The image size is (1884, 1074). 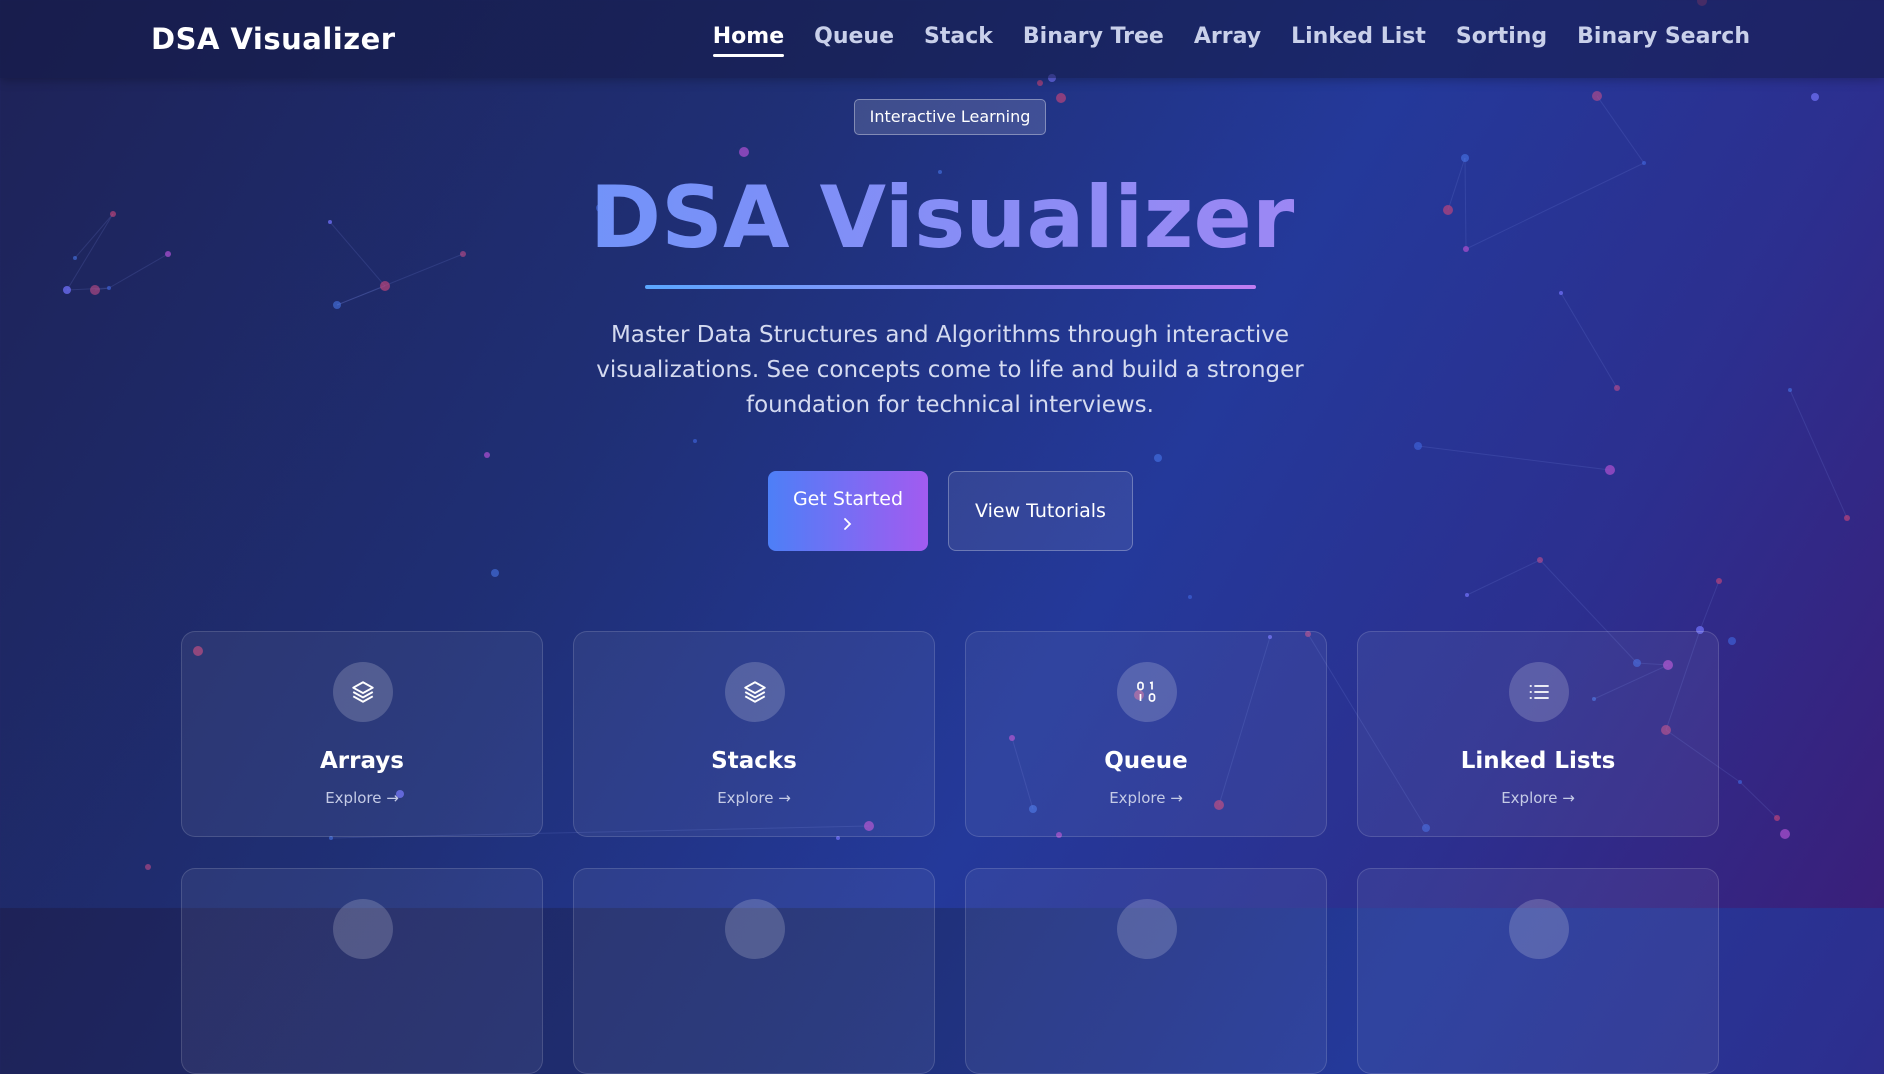 What do you see at coordinates (958, 40) in the screenshot?
I see `nav-link-stack: Stack` at bounding box center [958, 40].